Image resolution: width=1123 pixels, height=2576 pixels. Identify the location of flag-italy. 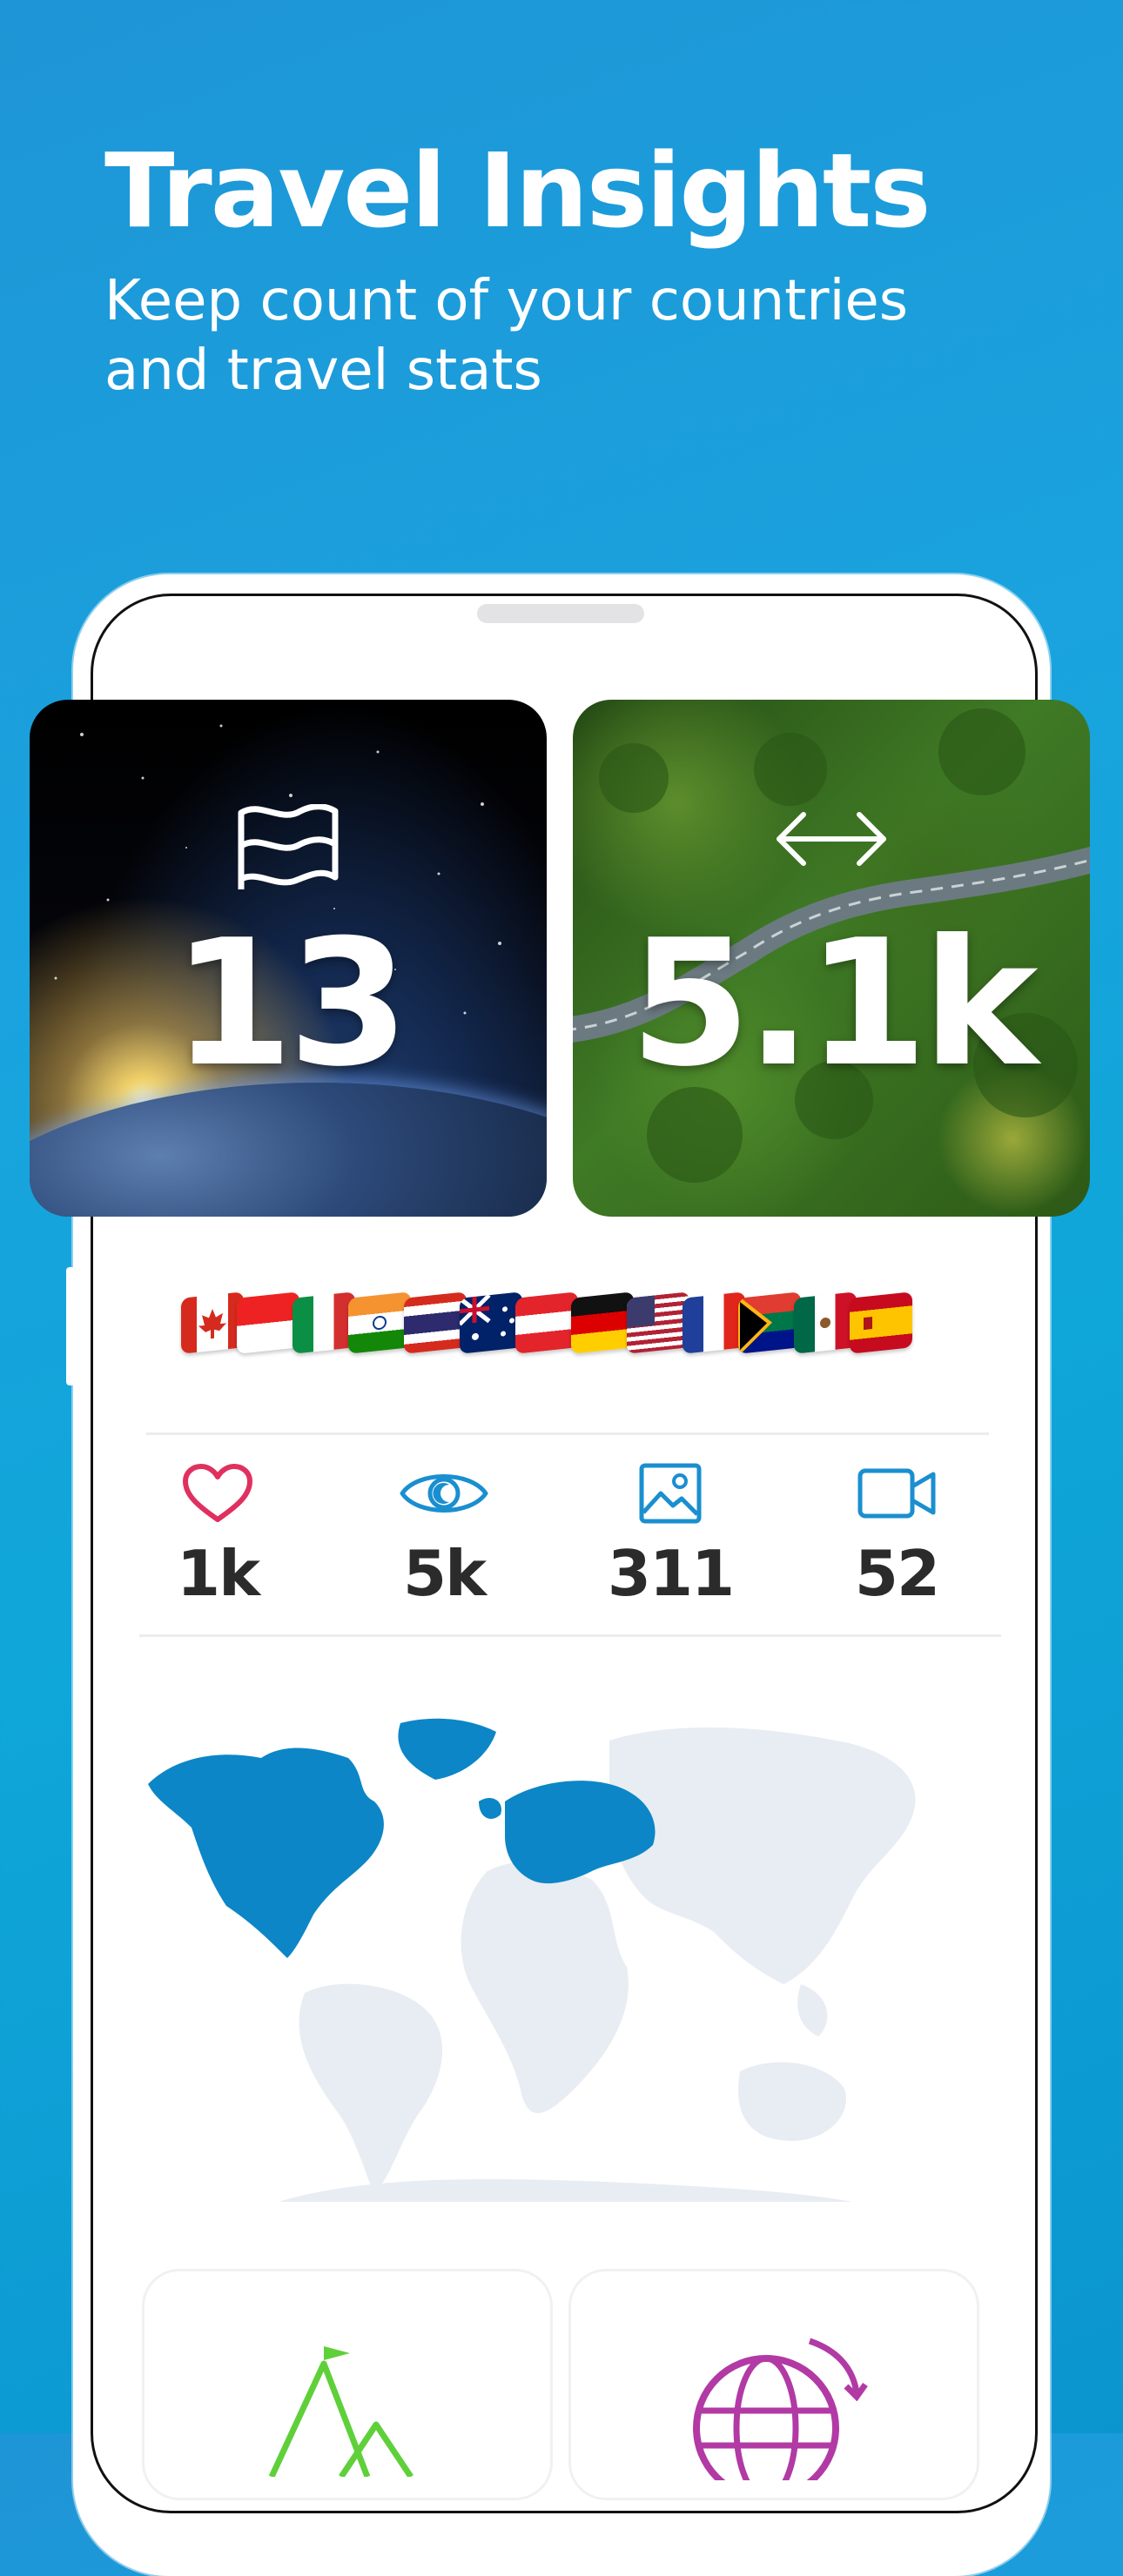
(324, 1322).